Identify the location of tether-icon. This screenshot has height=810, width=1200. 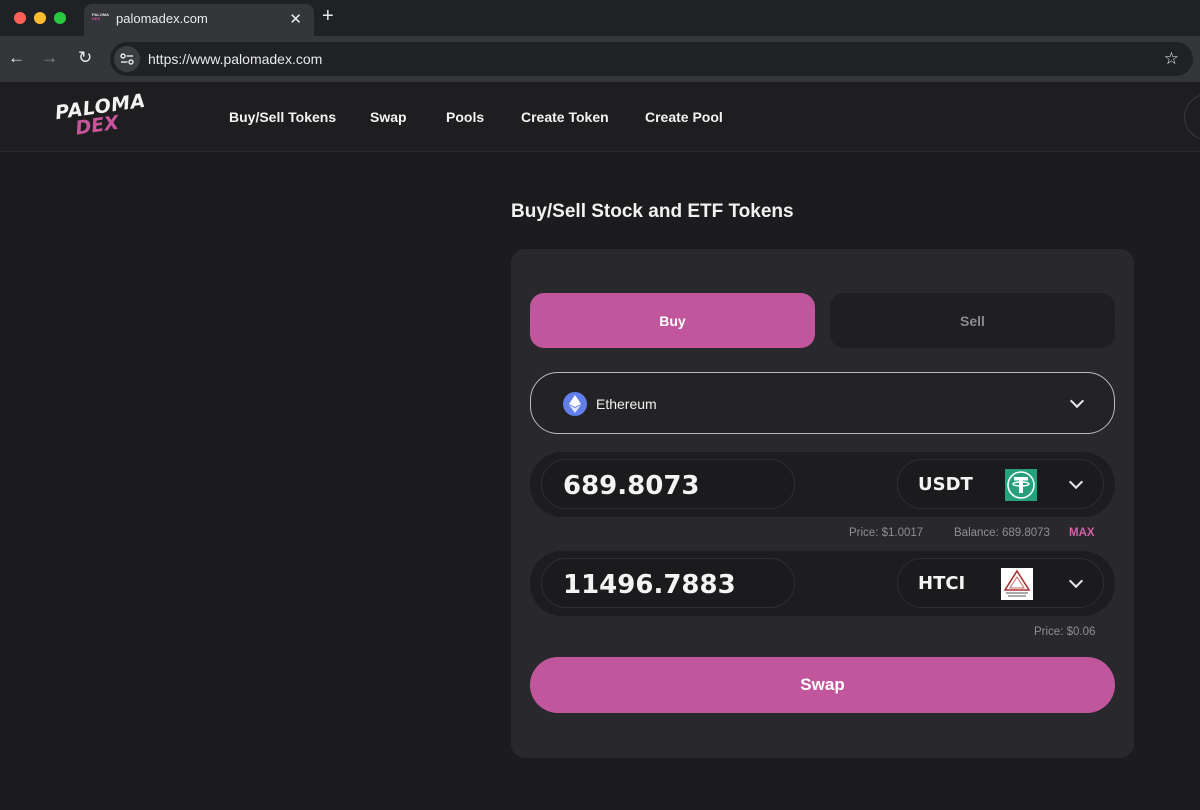
(1021, 485).